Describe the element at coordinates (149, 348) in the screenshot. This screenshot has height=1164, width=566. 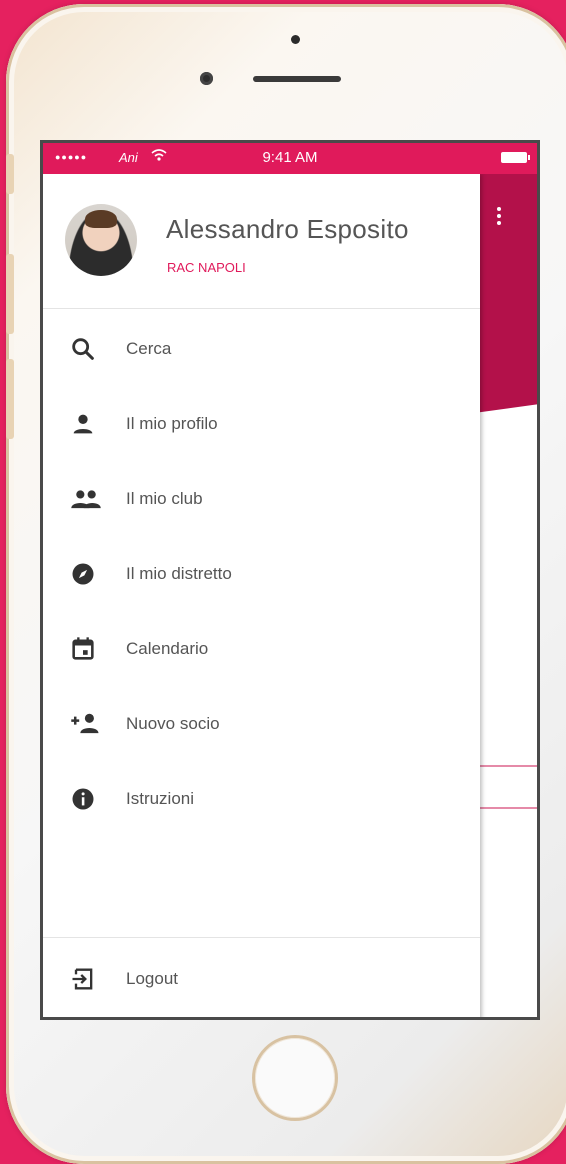
I see `menu-item-label: Cerca` at that location.